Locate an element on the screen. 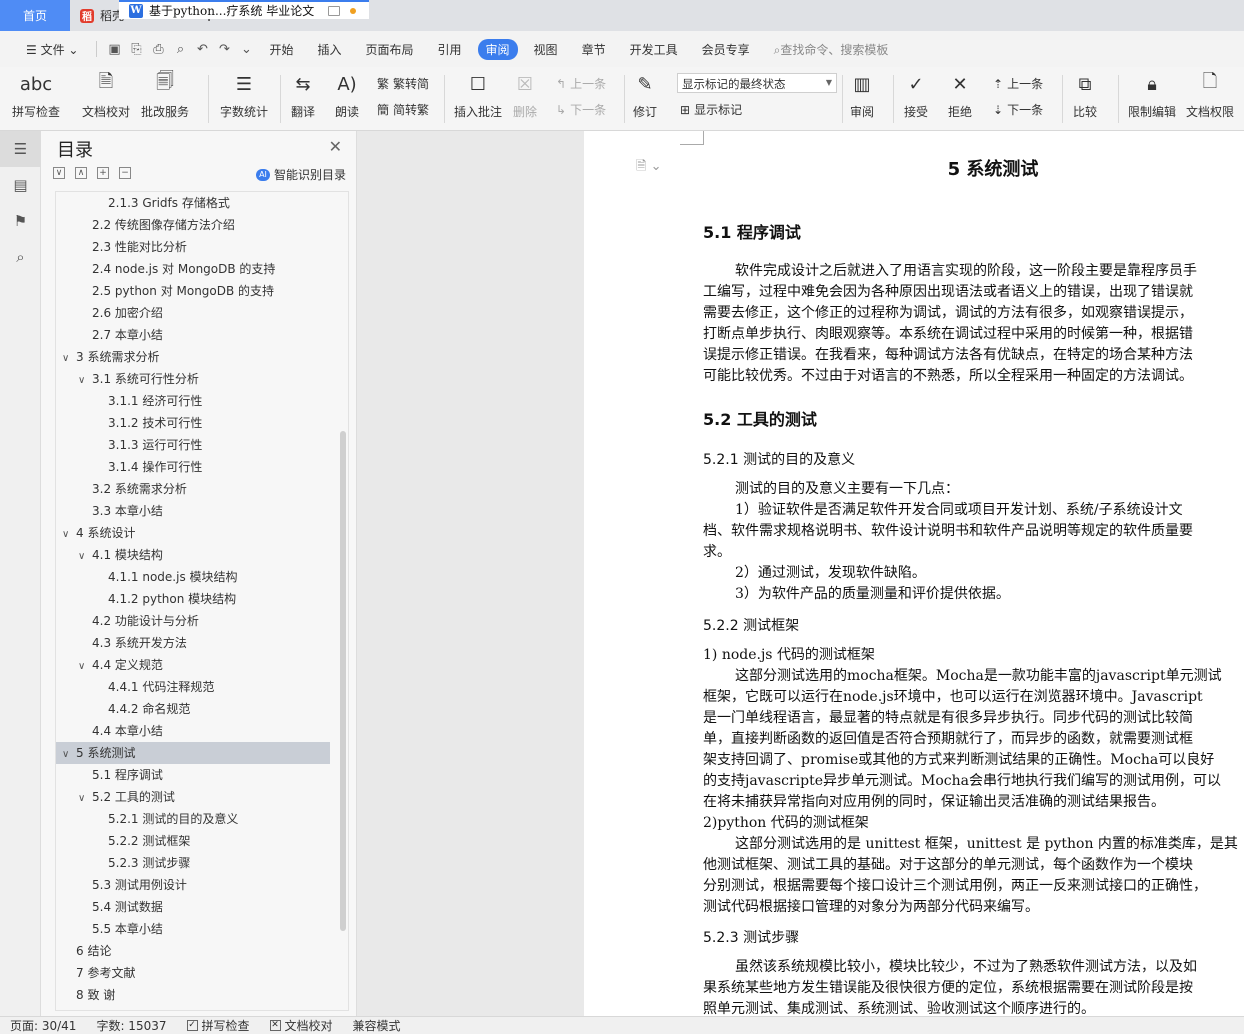  menu-item-developer: 开发工具 is located at coordinates (654, 49).